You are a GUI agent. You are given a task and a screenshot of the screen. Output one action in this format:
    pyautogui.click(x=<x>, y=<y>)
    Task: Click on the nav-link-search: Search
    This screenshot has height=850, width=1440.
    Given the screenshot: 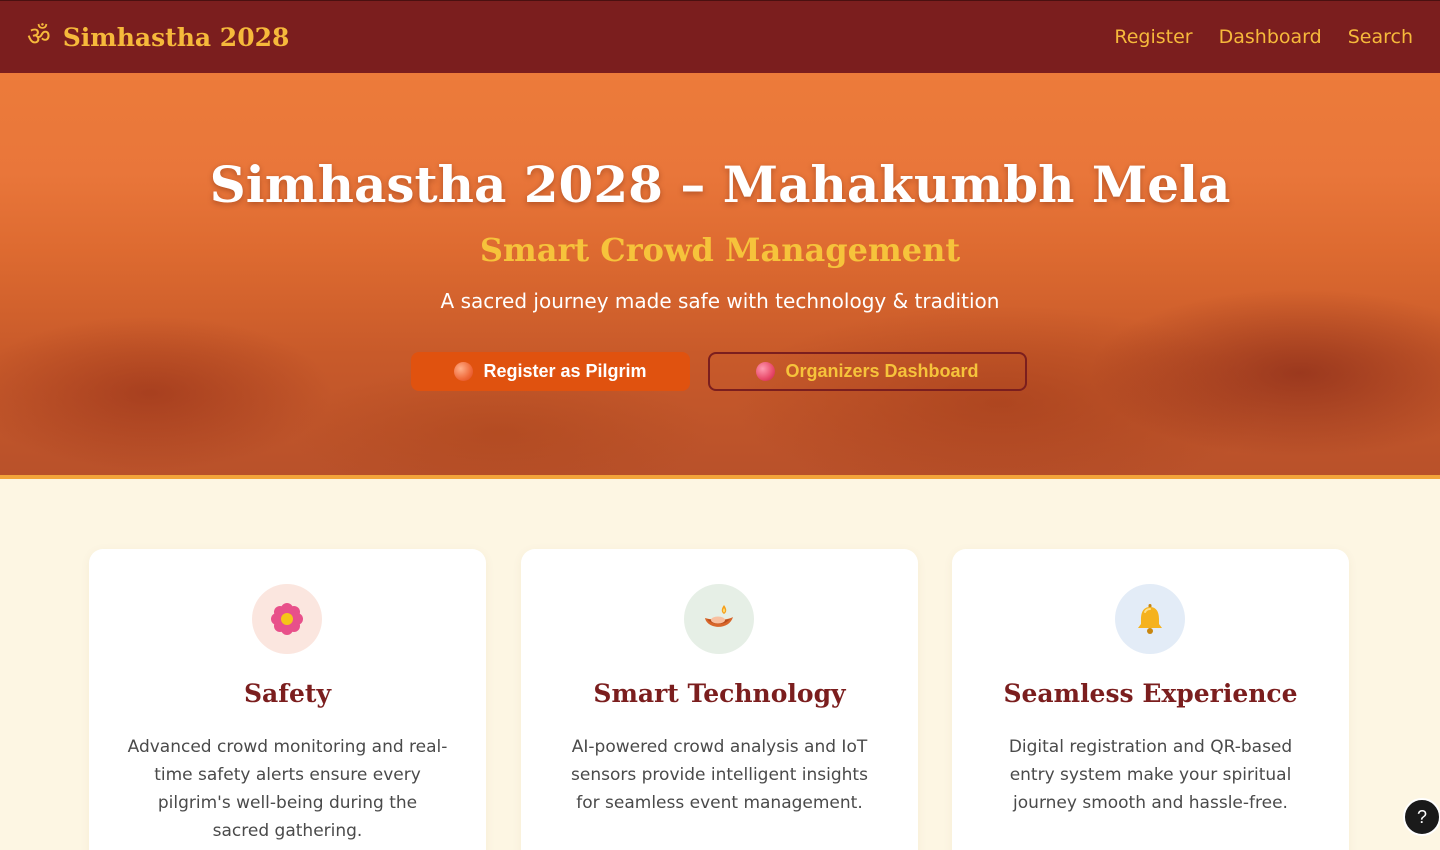 What is the action you would take?
    pyautogui.click(x=1380, y=37)
    